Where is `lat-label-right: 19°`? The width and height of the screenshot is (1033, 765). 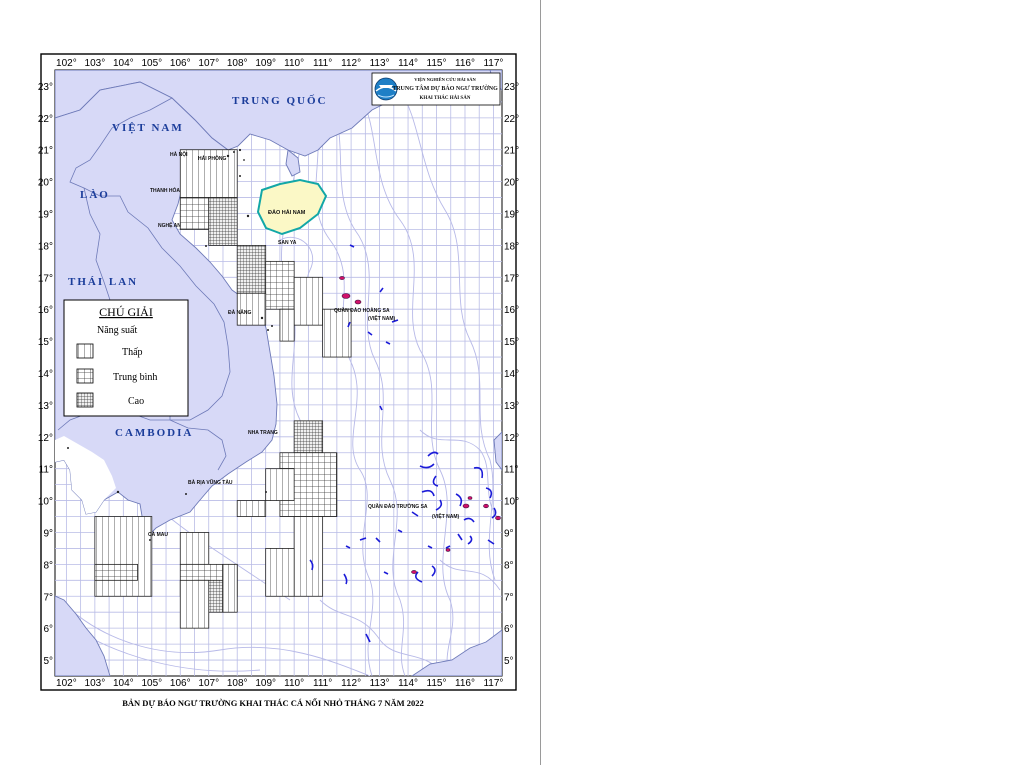
lat-label-right: 19° is located at coordinates (511, 215).